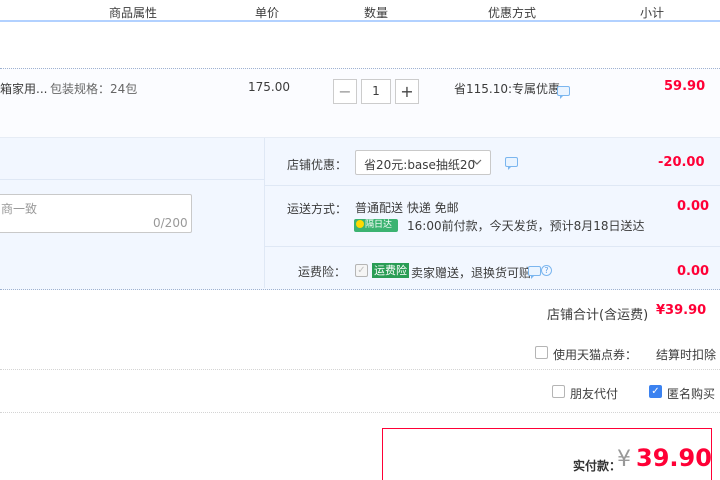  Describe the element at coordinates (477, 162) in the screenshot. I see `chevron-down-icon` at that location.